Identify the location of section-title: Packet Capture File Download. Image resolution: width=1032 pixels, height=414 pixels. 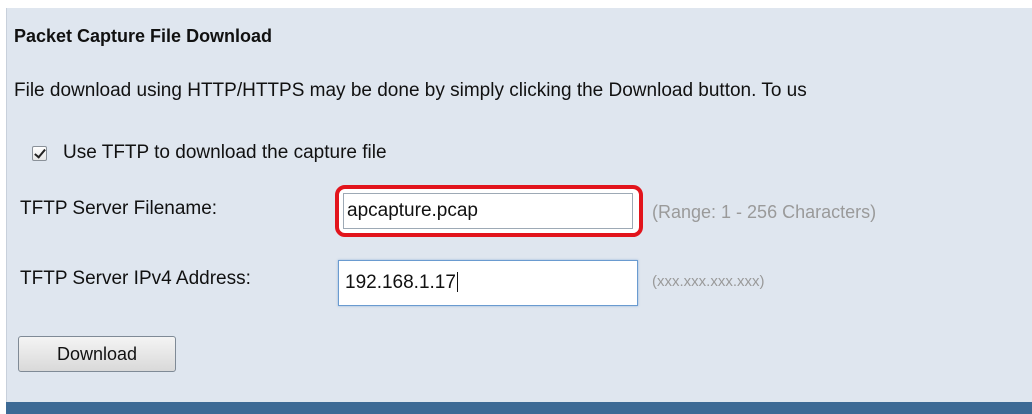
(143, 36).